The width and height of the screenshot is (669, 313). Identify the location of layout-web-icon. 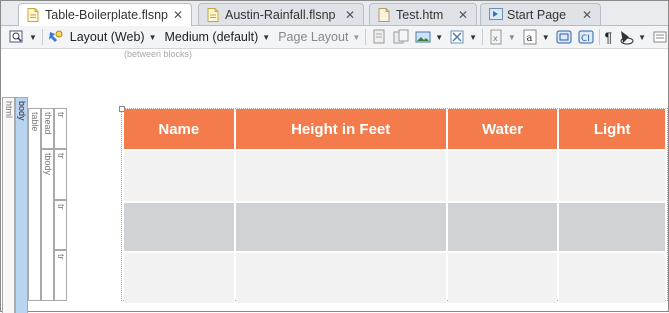
(56, 37).